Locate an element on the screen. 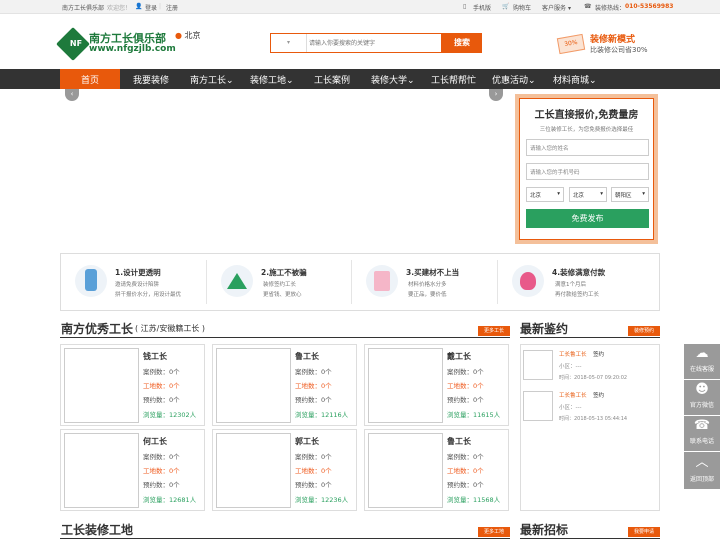 Image resolution: width=720 pixels, height=540 pixels. feature-line: 满意1个月后 is located at coordinates (570, 285).